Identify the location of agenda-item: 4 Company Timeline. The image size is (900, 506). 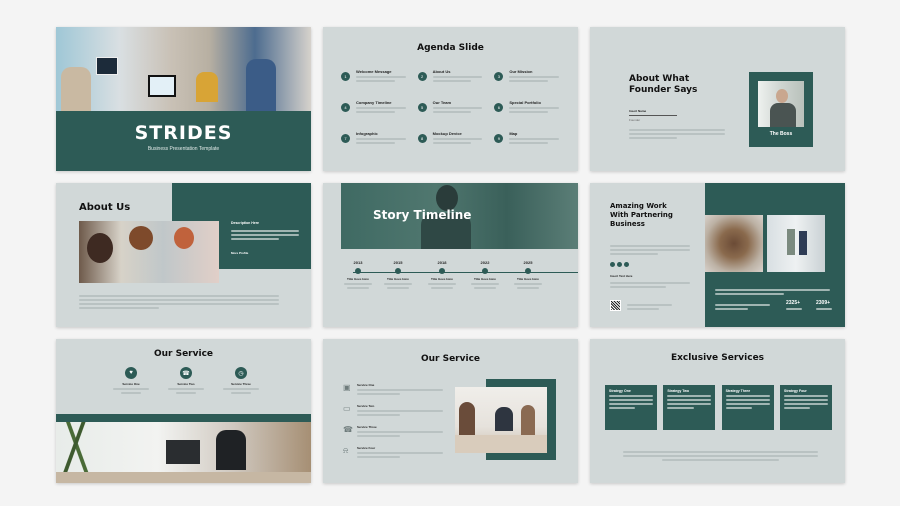
(379, 107).